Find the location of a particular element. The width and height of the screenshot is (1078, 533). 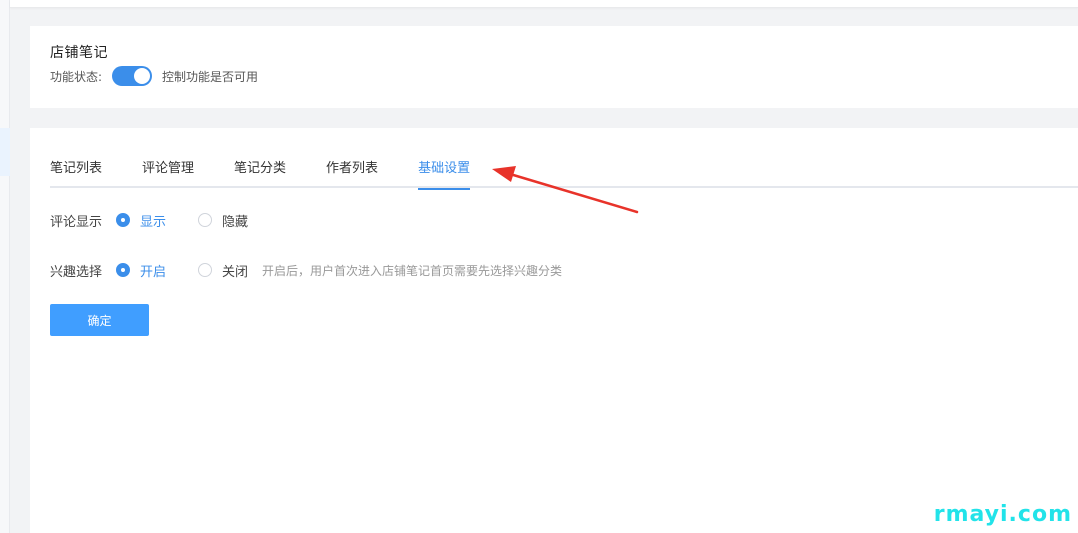

interest-select-row: 兴趣选择 开启 关闭 开启后，用户首次进入店铺笔记首页需要先选择兴趣分类 is located at coordinates (306, 270).